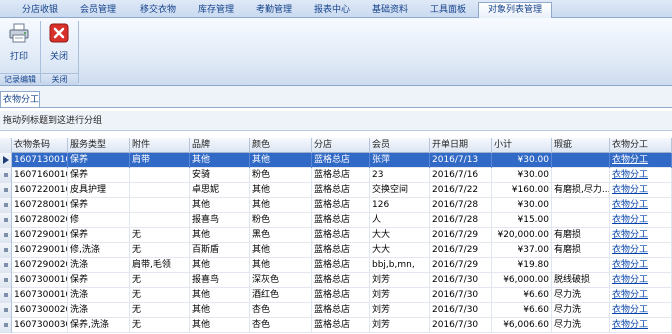 This screenshot has height=334, width=672. Describe the element at coordinates (99, 145) in the screenshot. I see `column-header-service-type: 服务类型` at that location.